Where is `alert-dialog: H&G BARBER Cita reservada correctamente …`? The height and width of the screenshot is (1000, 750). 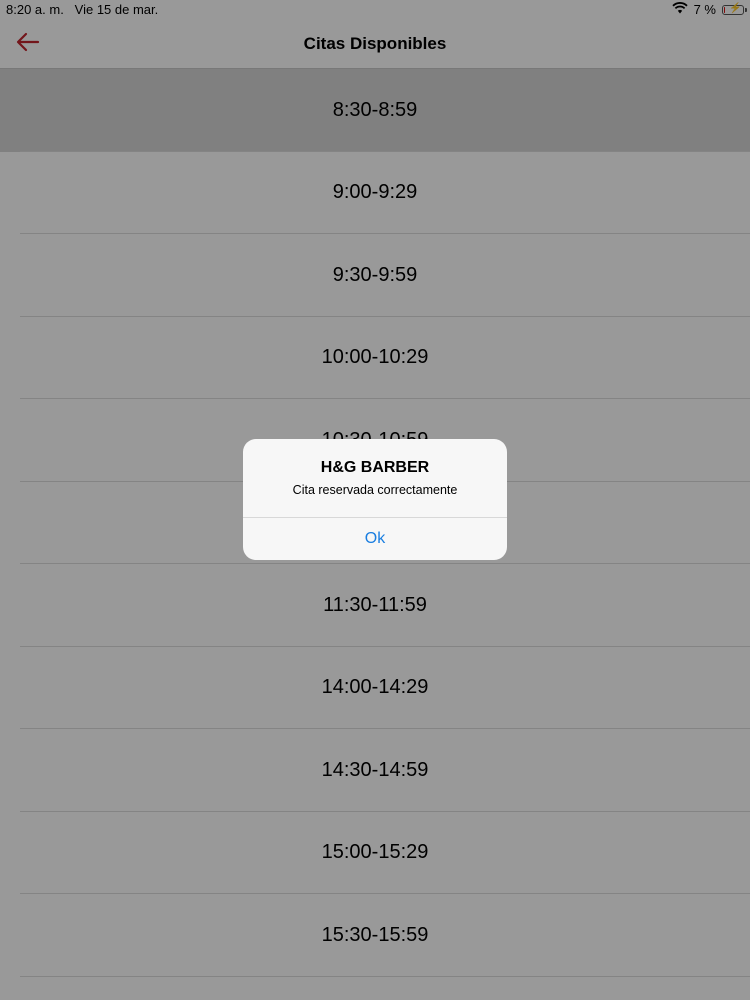
alert-dialog: H&G BARBER Cita reservada correctamente … is located at coordinates (375, 499).